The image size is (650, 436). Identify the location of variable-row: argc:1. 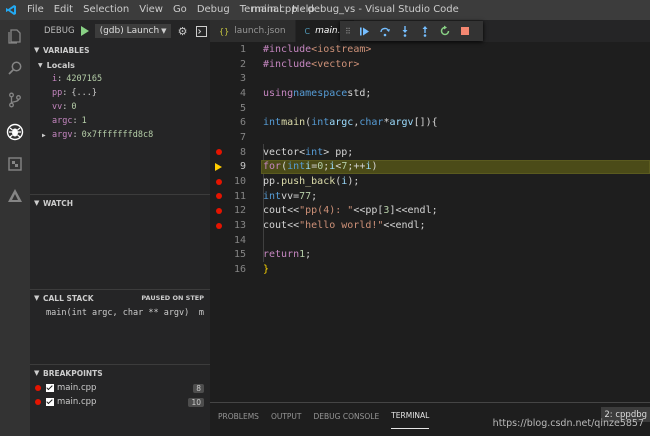
(120, 121).